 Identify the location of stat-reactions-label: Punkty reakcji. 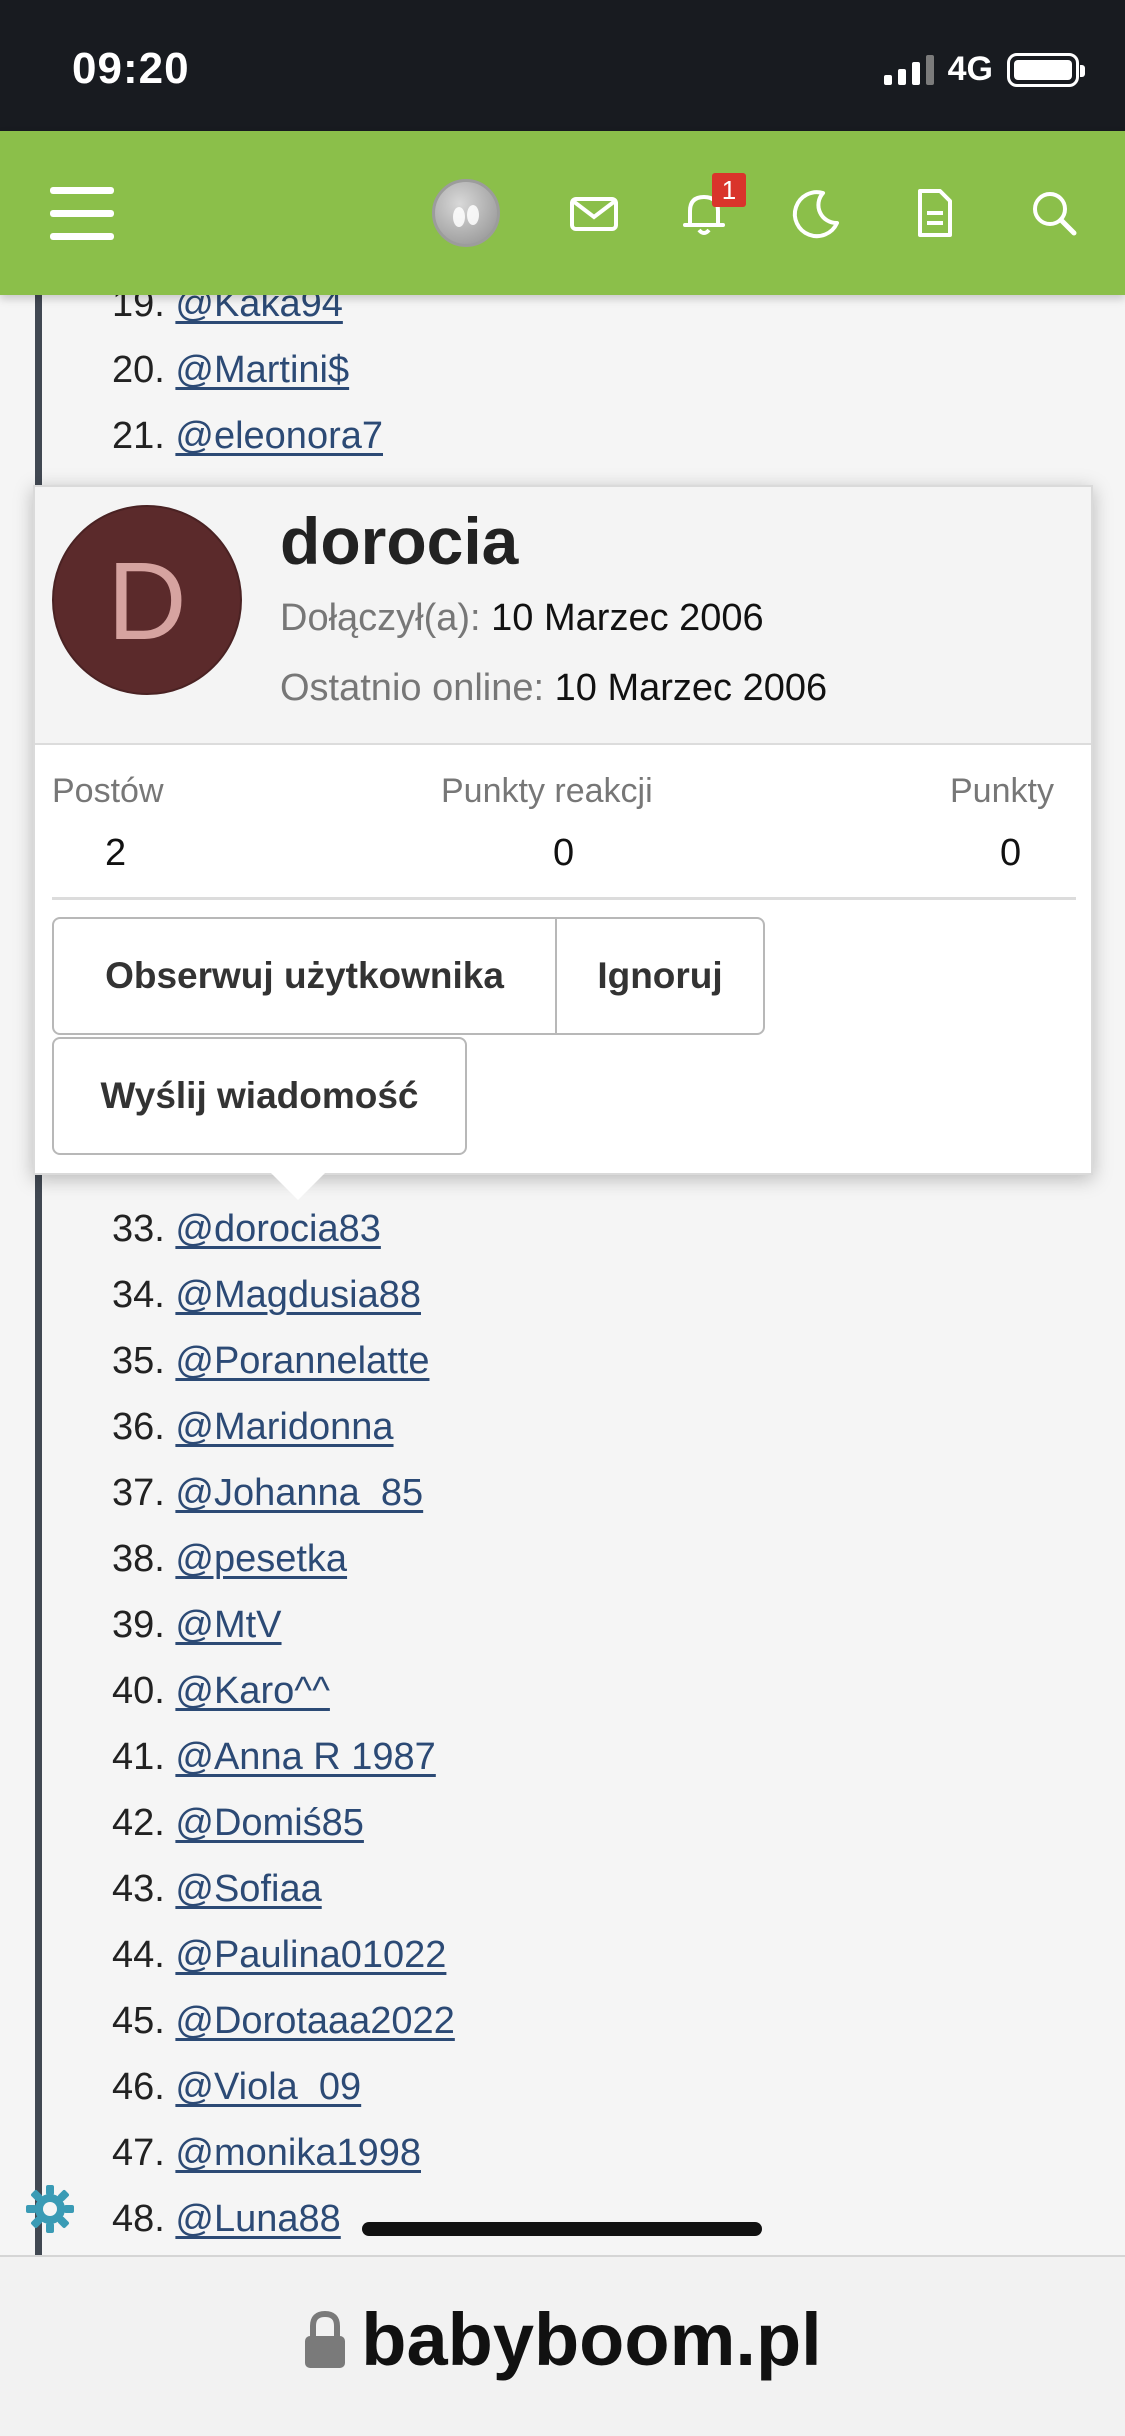
(547, 791).